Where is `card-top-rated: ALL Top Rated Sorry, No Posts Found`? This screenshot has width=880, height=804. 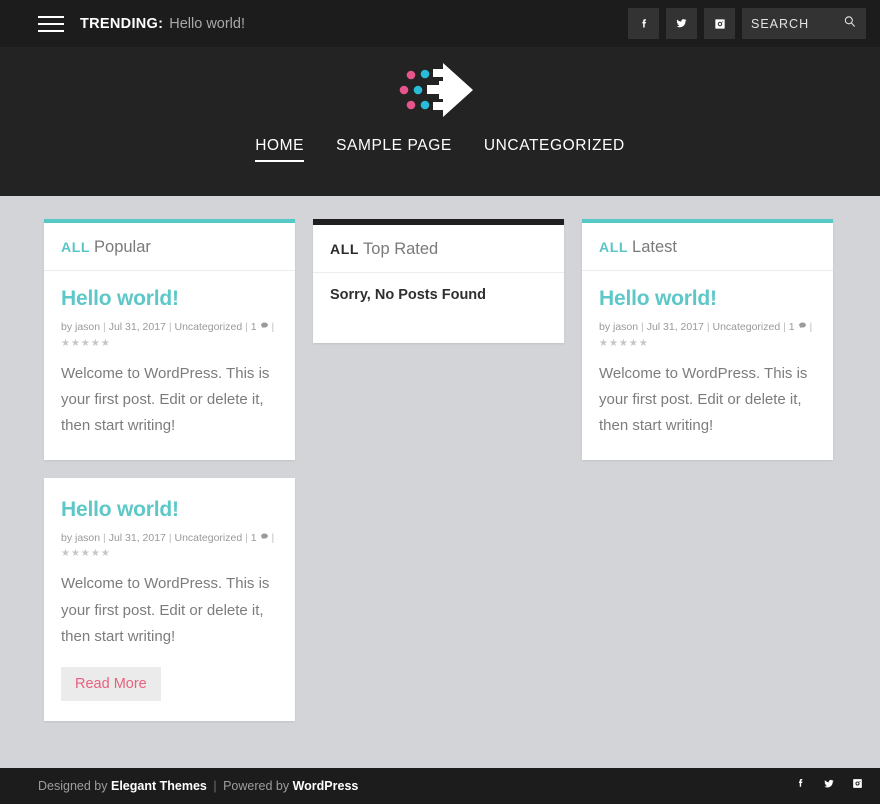 card-top-rated: ALL Top Rated Sorry, No Posts Found is located at coordinates (438, 281).